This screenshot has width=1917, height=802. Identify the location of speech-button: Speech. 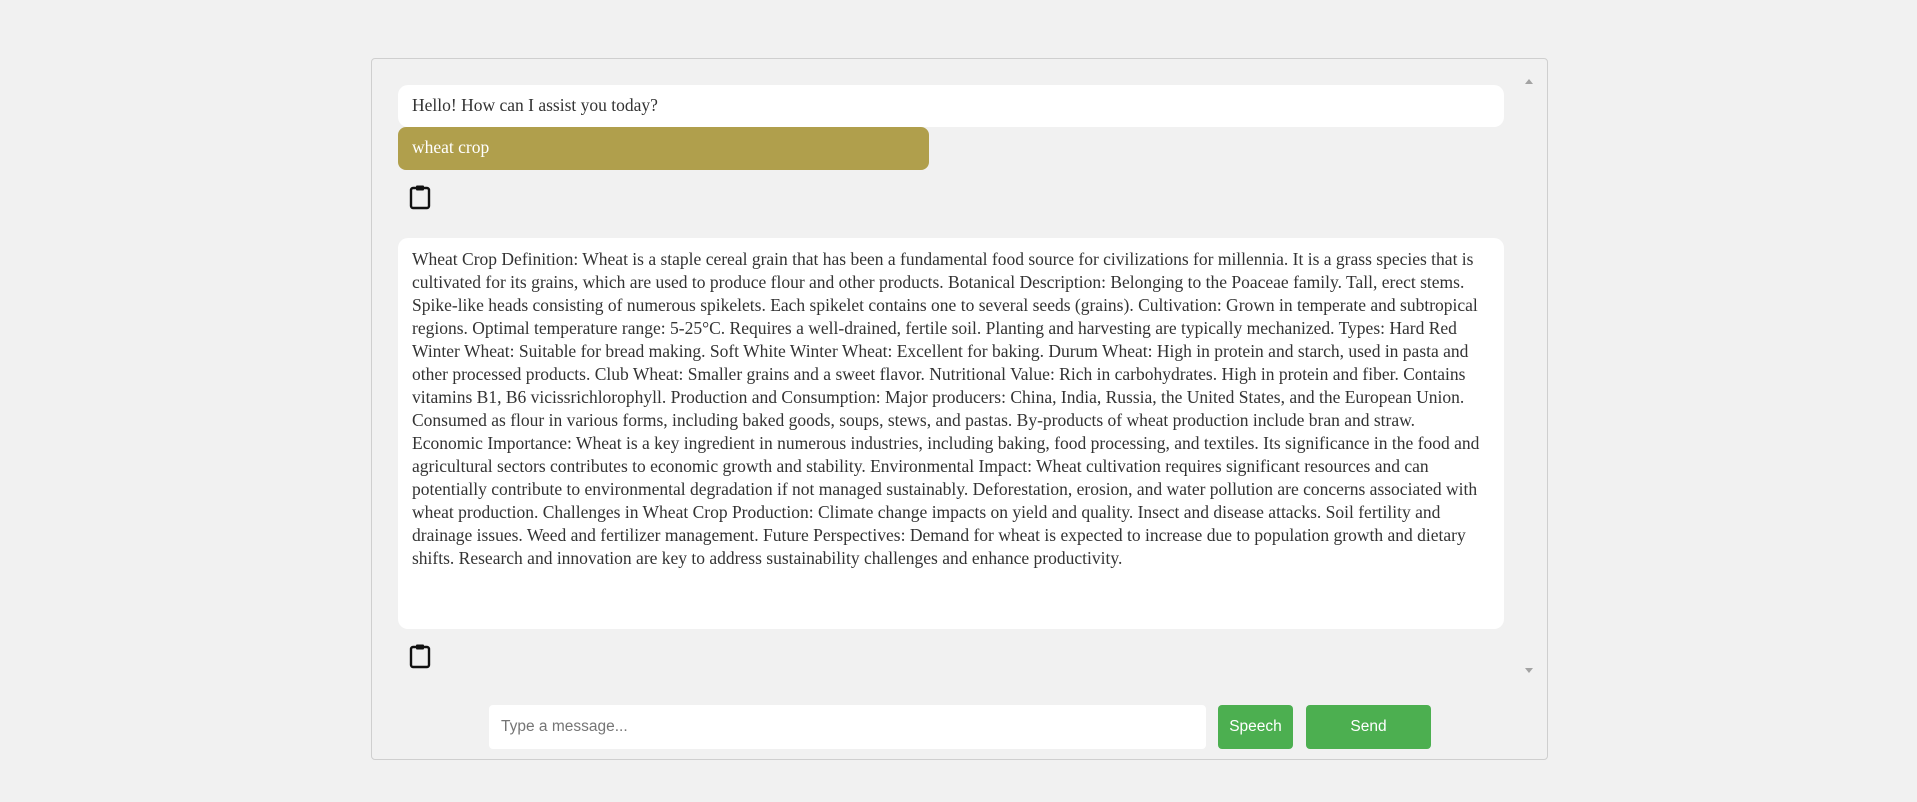
(1255, 727).